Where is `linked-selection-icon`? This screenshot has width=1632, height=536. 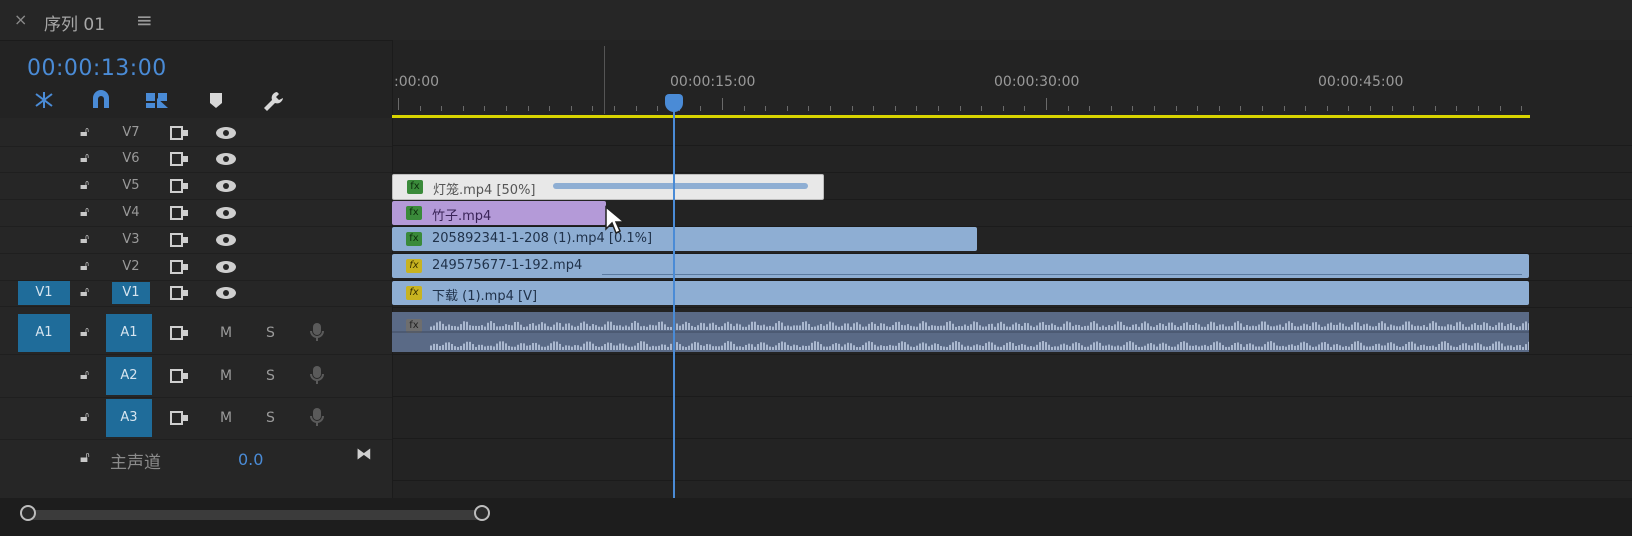 linked-selection-icon is located at coordinates (157, 102).